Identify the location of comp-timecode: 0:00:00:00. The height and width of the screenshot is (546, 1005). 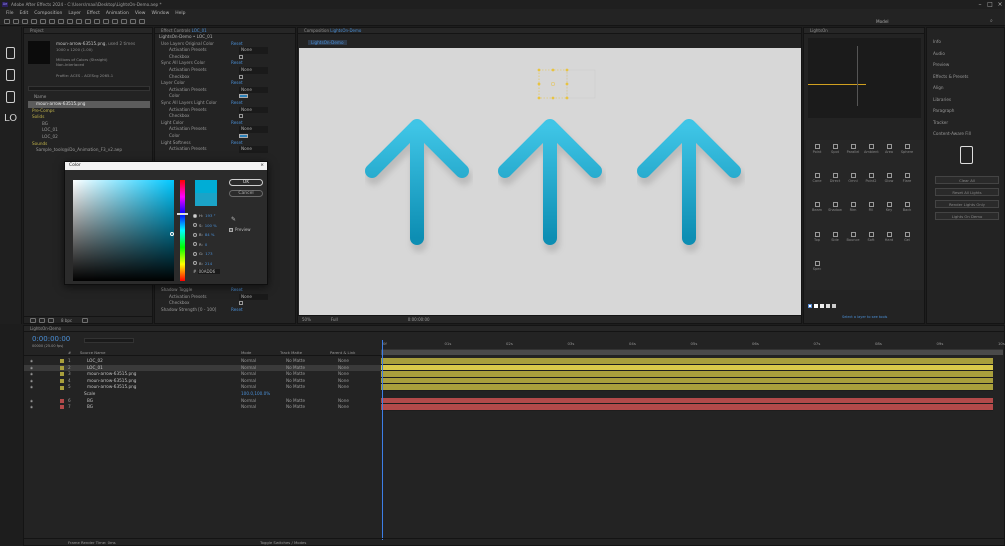
(419, 319).